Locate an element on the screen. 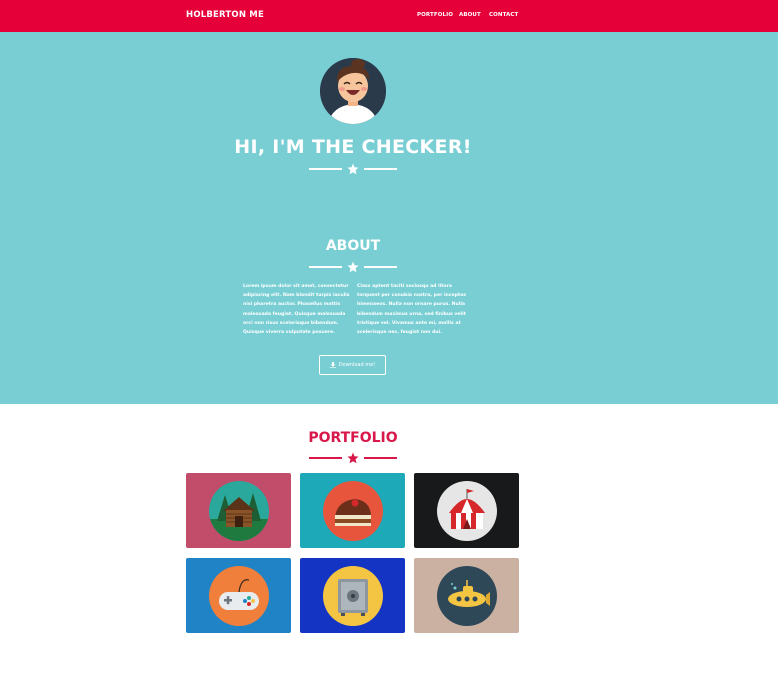 Image resolution: width=778 pixels, height=680 pixels. nav-link-portfolio: PORTFOLIO is located at coordinates (435, 15).